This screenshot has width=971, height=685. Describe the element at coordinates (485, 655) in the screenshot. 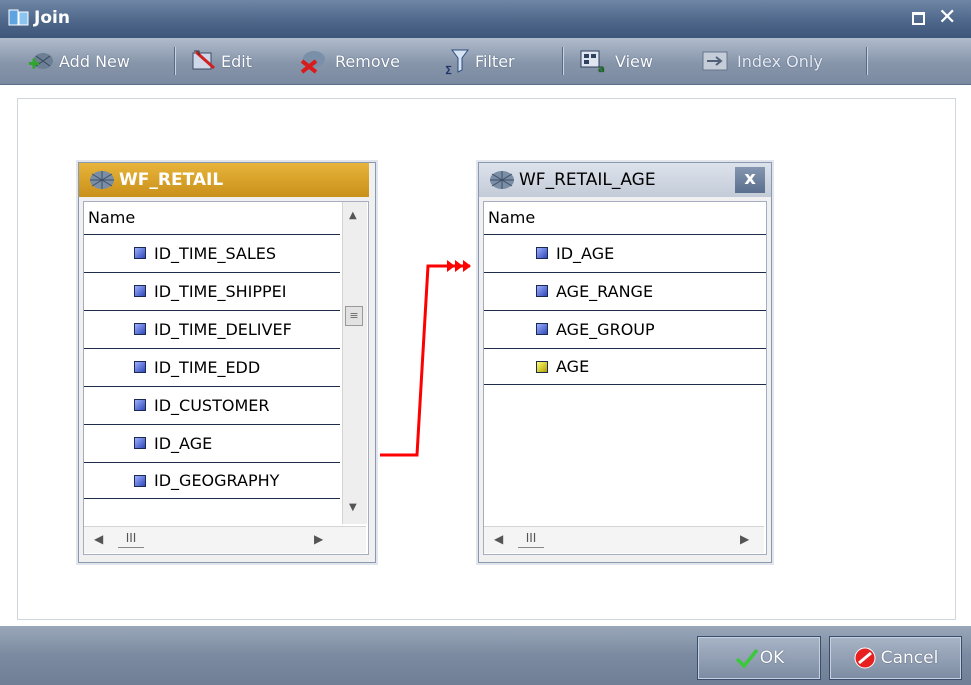

I see `dialog-footer: OK Cancel` at that location.